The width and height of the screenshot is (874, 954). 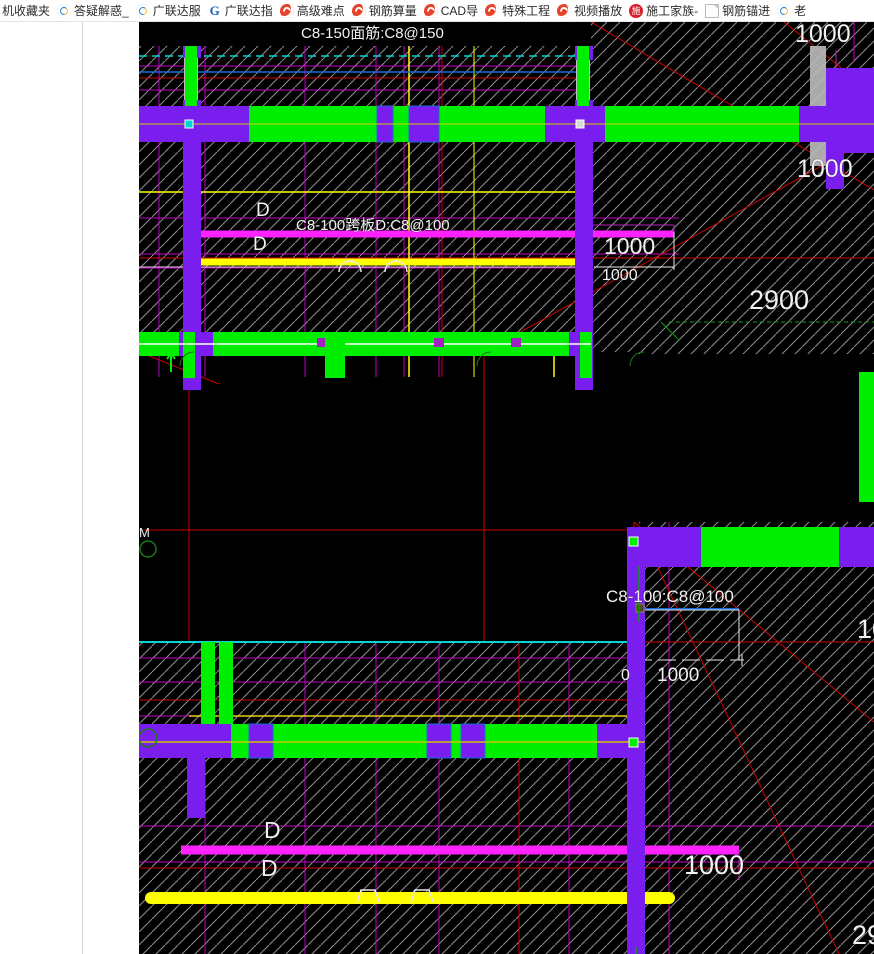 I want to click on panel-divider, so click(x=82, y=488).